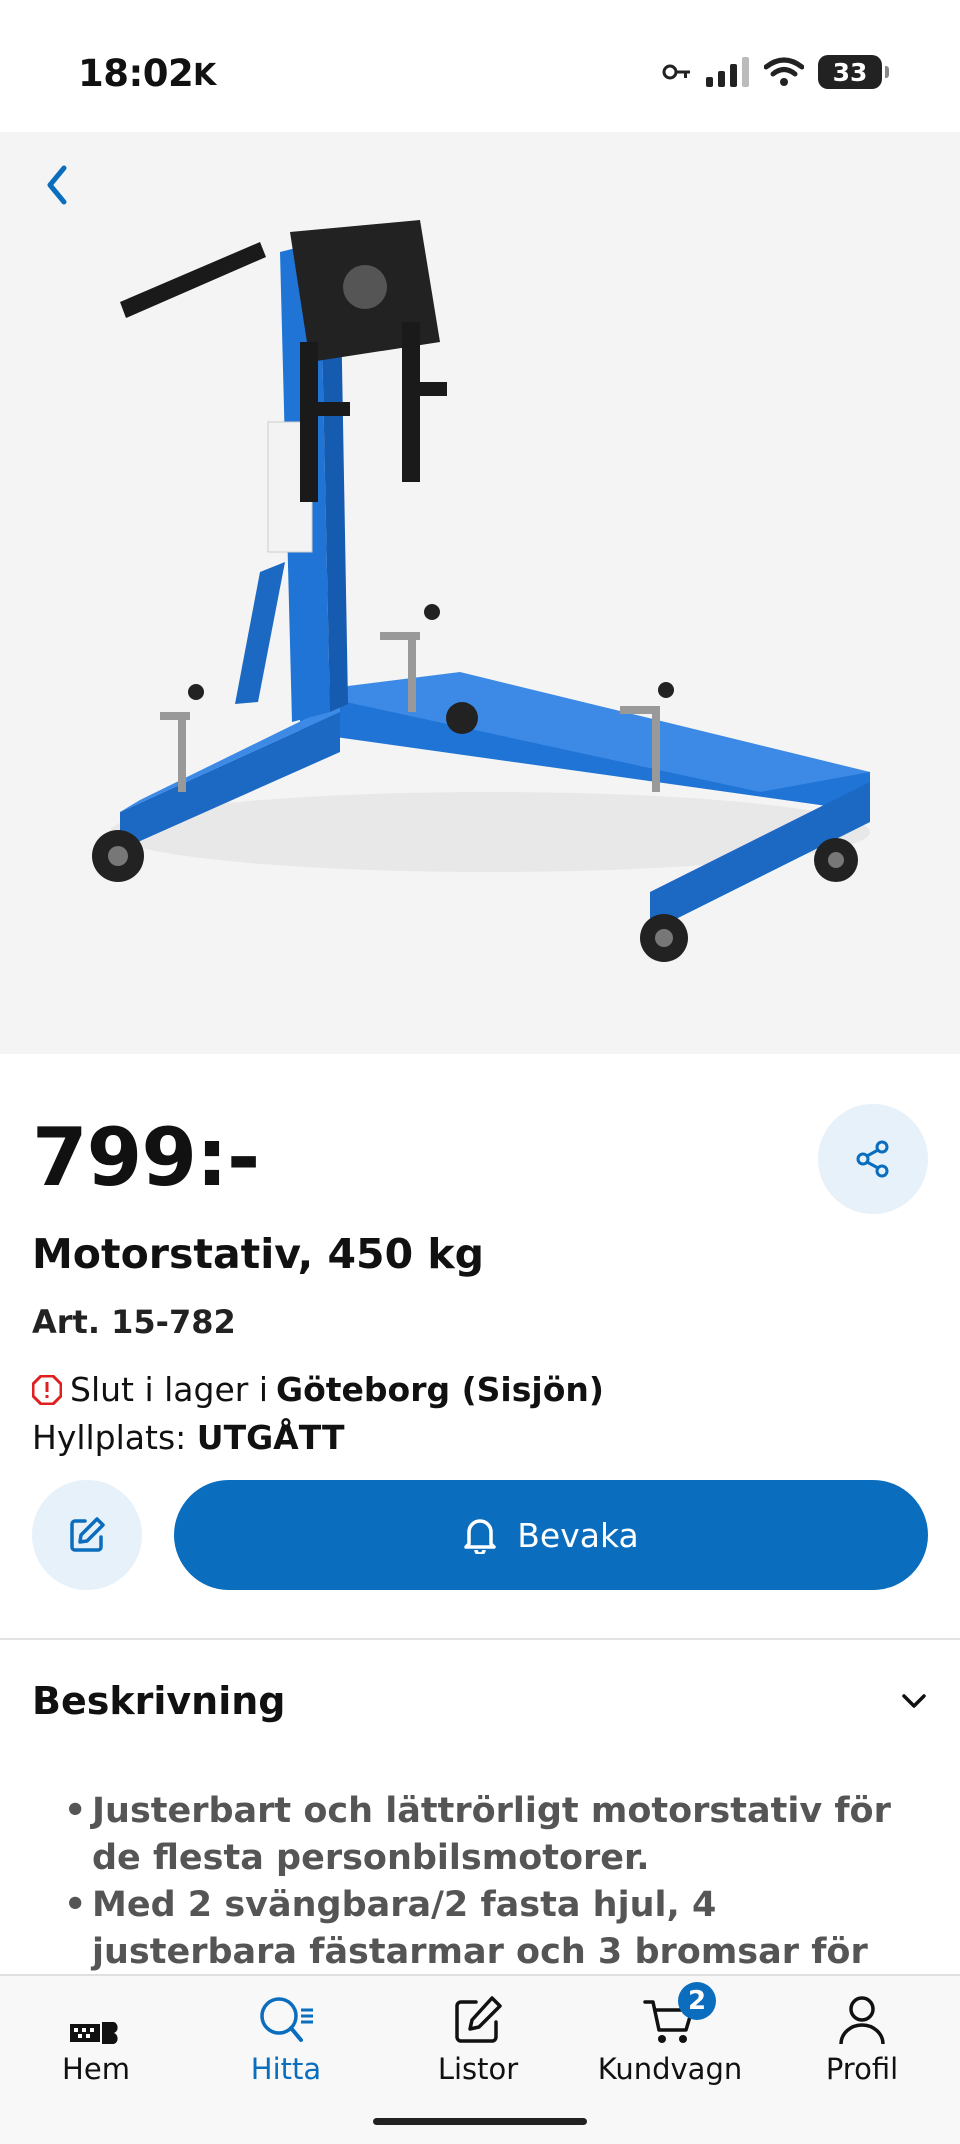 This screenshot has width=960, height=2144. Describe the element at coordinates (480, 1639) in the screenshot. I see `divider` at that location.